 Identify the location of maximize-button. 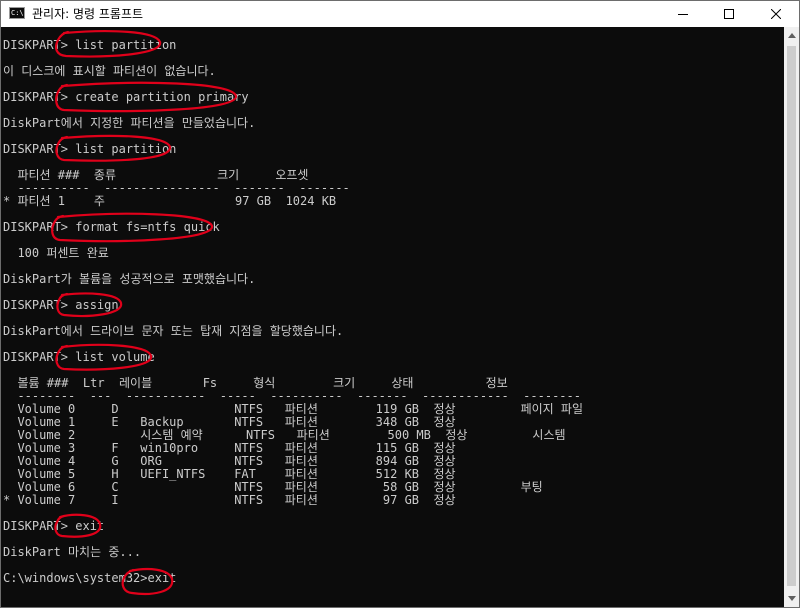
(729, 14).